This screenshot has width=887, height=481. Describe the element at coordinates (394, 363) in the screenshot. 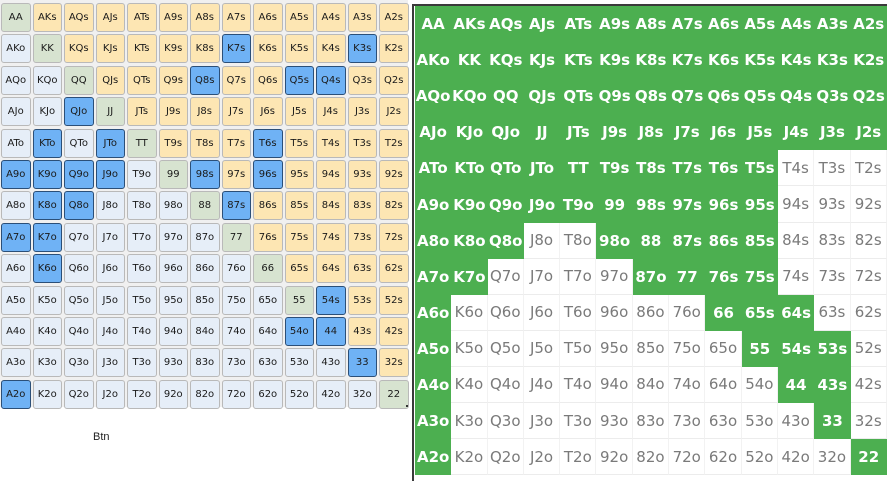

I see `left-cell-32s: 32s` at that location.